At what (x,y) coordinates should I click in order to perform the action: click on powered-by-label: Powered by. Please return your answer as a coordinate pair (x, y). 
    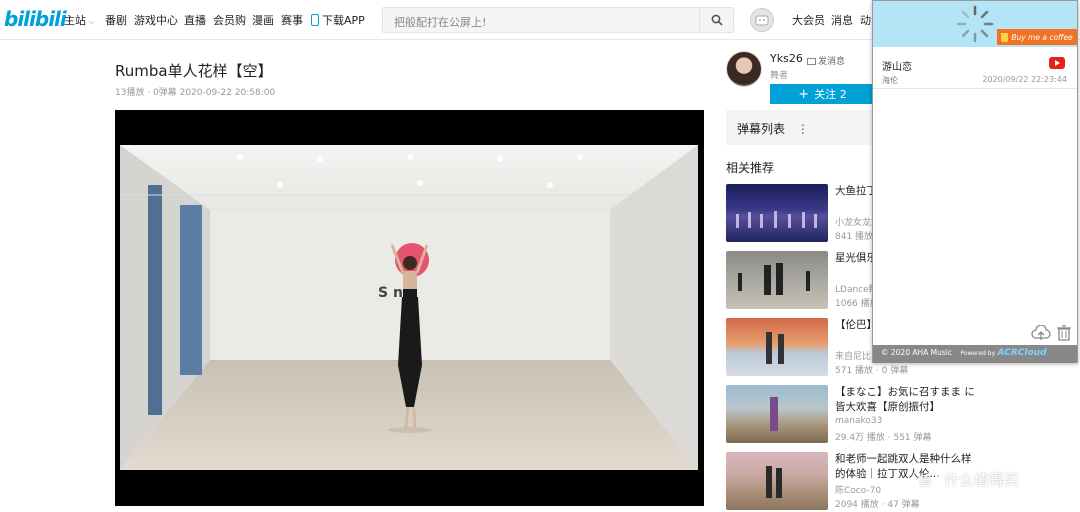
    Looking at the image, I should click on (978, 353).